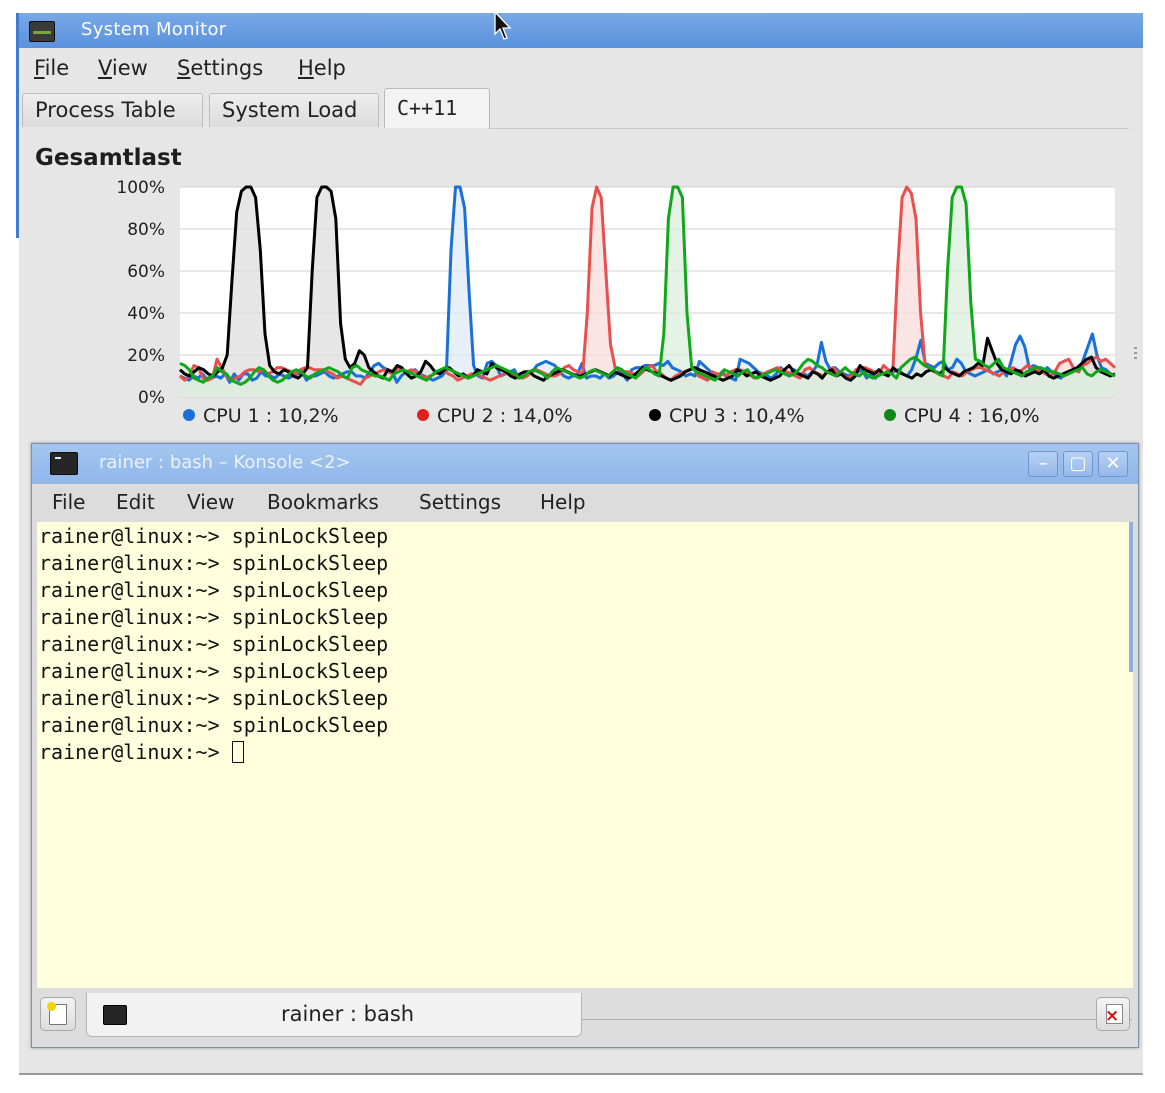 This screenshot has height=1093, width=1165. Describe the element at coordinates (140, 293) in the screenshot. I see `chart-y-axis: 100% 80% 60% 40% 20% 0%` at that location.